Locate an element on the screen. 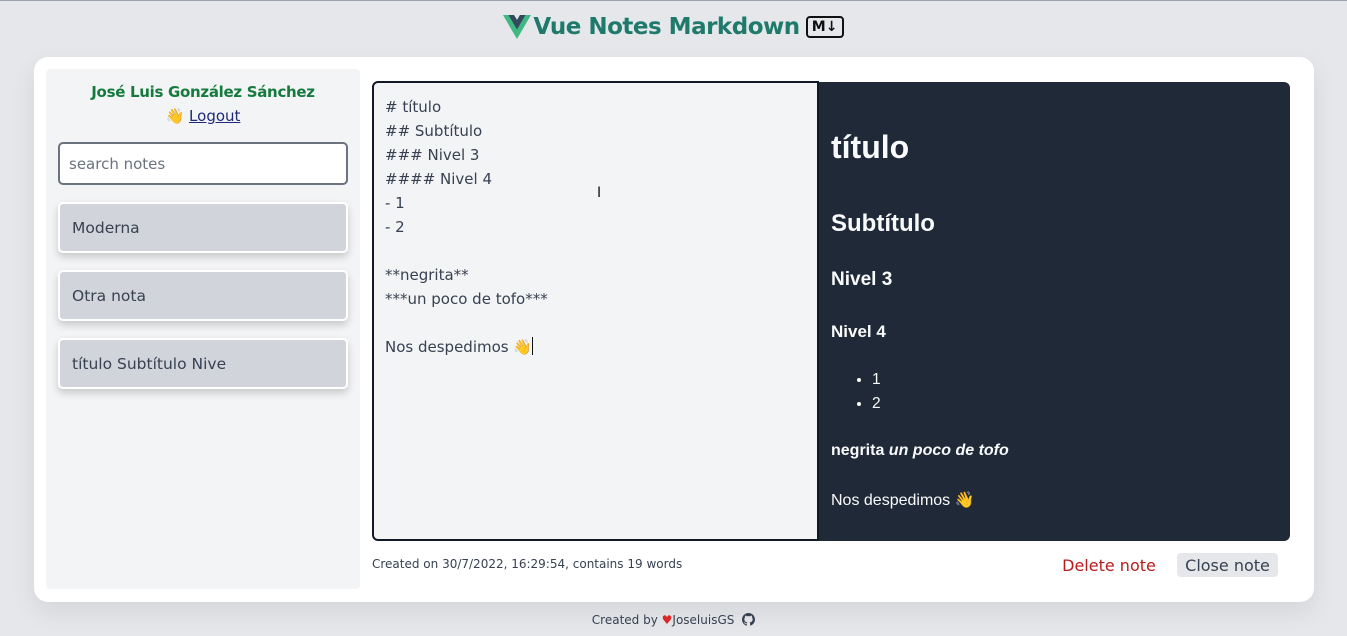 The image size is (1347, 636). footer-created-by: Created by is located at coordinates (624, 620).